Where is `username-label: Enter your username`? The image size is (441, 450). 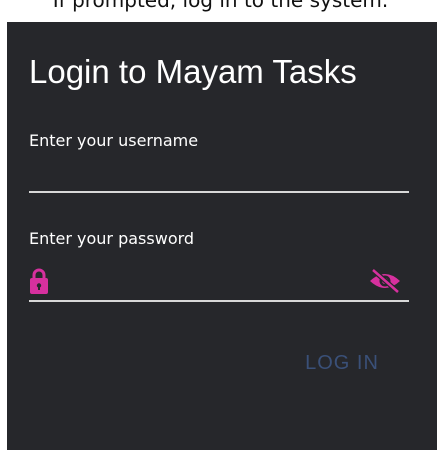
username-label: Enter your username is located at coordinates (114, 140).